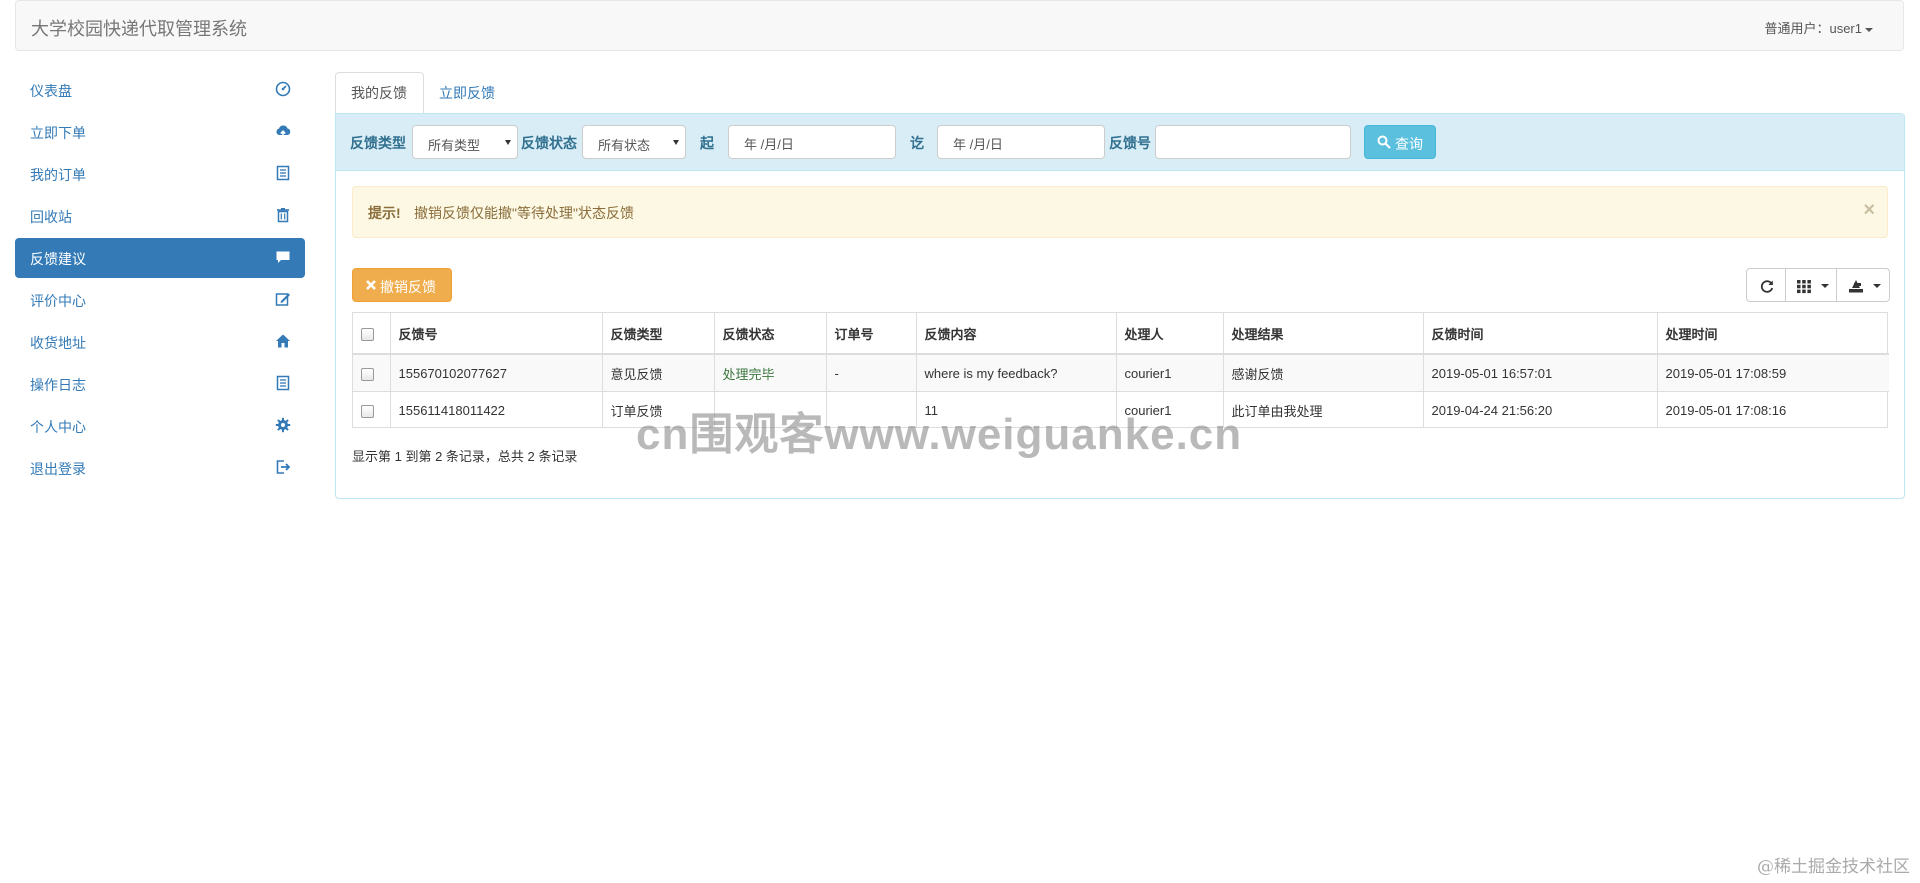 This screenshot has width=1920, height=883. What do you see at coordinates (1253, 142) in the screenshot?
I see `feedback-id-input` at bounding box center [1253, 142].